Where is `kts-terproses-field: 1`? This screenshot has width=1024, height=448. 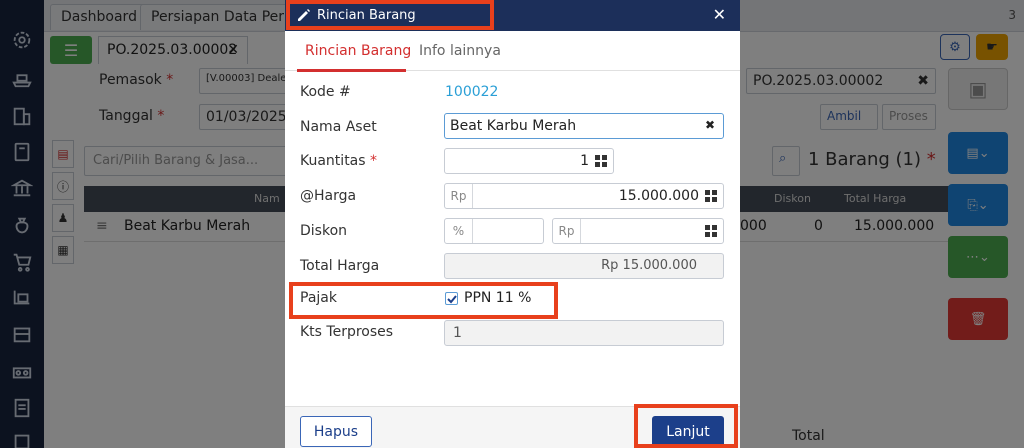 kts-terproses-field: 1 is located at coordinates (584, 333).